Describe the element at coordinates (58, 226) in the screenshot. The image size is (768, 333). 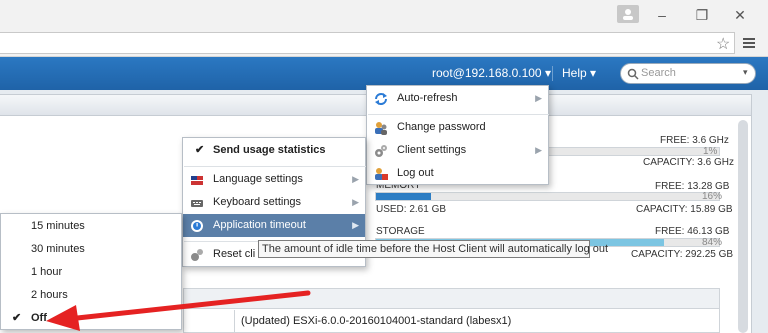
I see `menu-item-label: 15 minutes` at that location.